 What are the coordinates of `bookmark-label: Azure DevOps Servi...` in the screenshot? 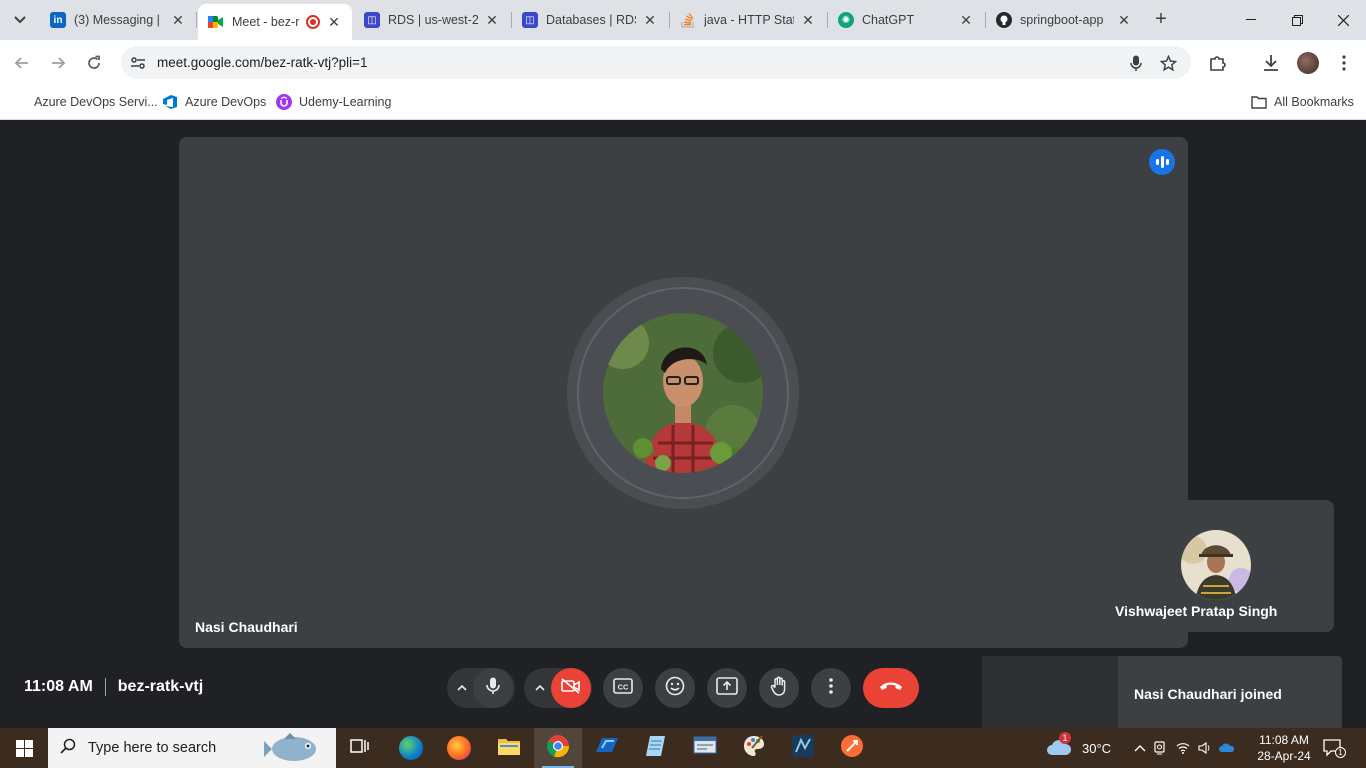 It's located at (96, 102).